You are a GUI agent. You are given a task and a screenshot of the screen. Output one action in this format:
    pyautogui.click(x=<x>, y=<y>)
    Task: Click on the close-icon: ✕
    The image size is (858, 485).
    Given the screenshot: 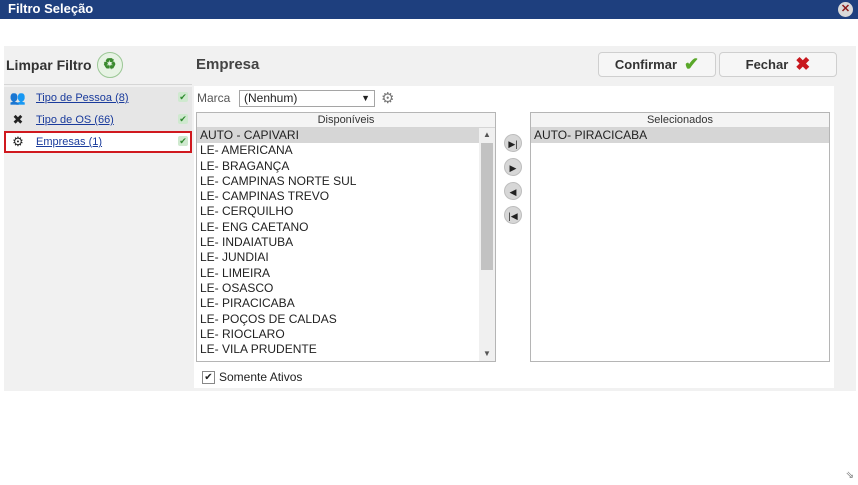 What is the action you would take?
    pyautogui.click(x=845, y=9)
    